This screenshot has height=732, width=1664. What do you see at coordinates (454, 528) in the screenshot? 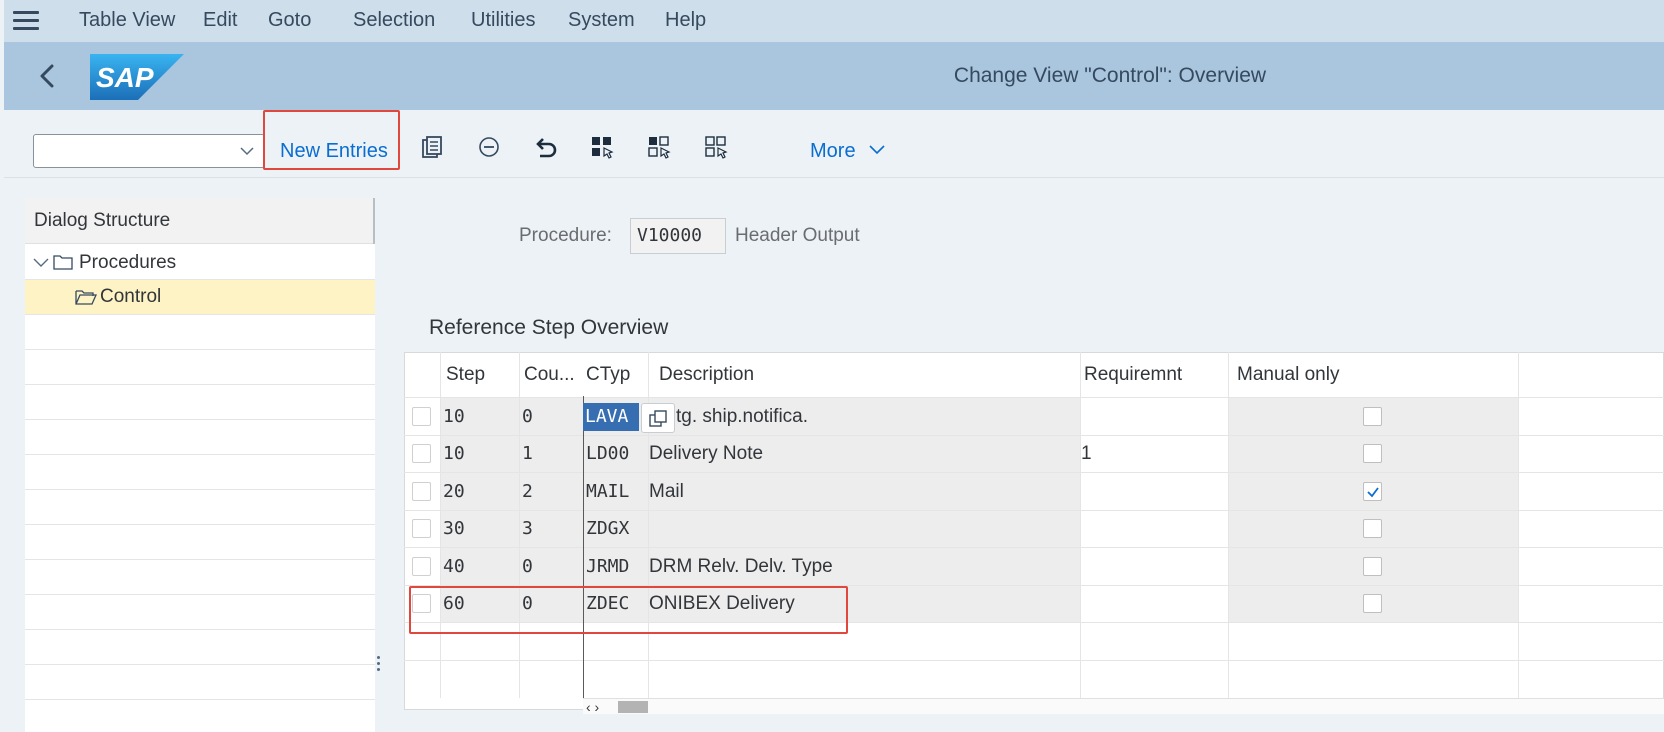
I see `cell-step: 30` at bounding box center [454, 528].